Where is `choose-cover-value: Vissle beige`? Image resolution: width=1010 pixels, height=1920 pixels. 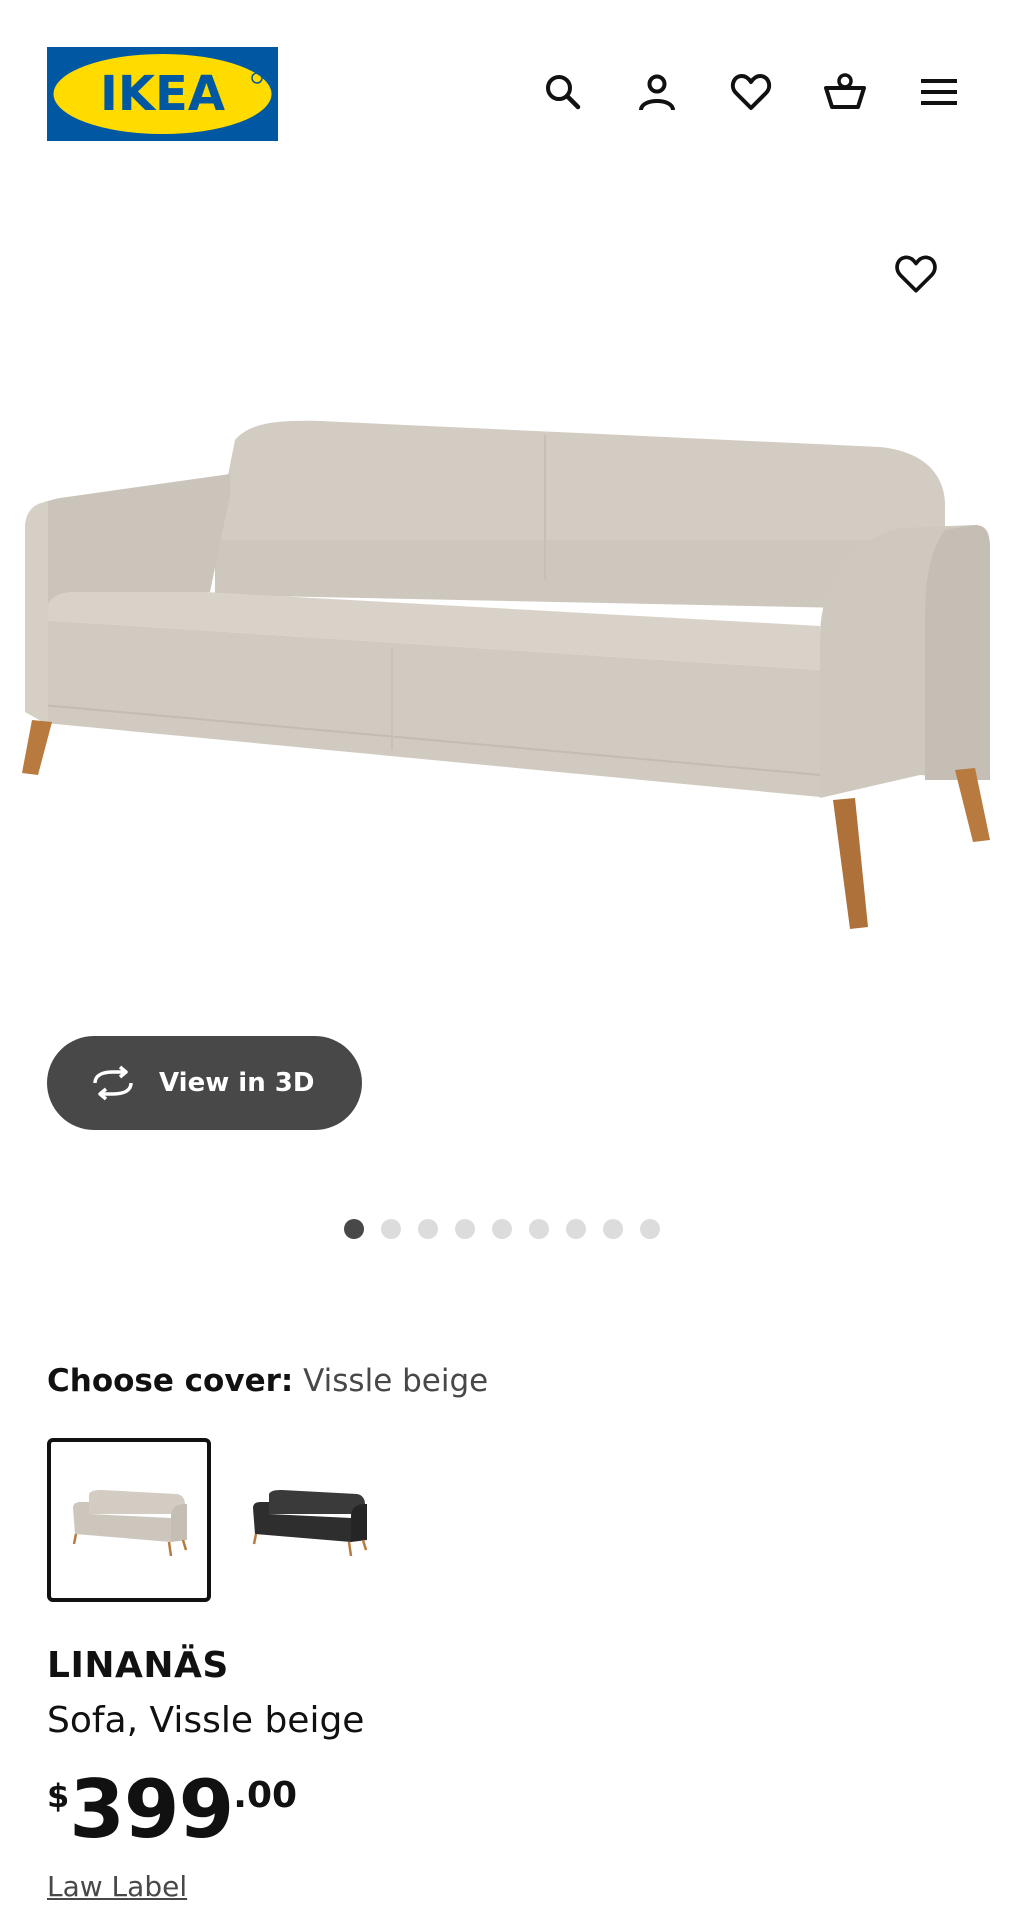
choose-cover-value: Vissle beige is located at coordinates (396, 1381).